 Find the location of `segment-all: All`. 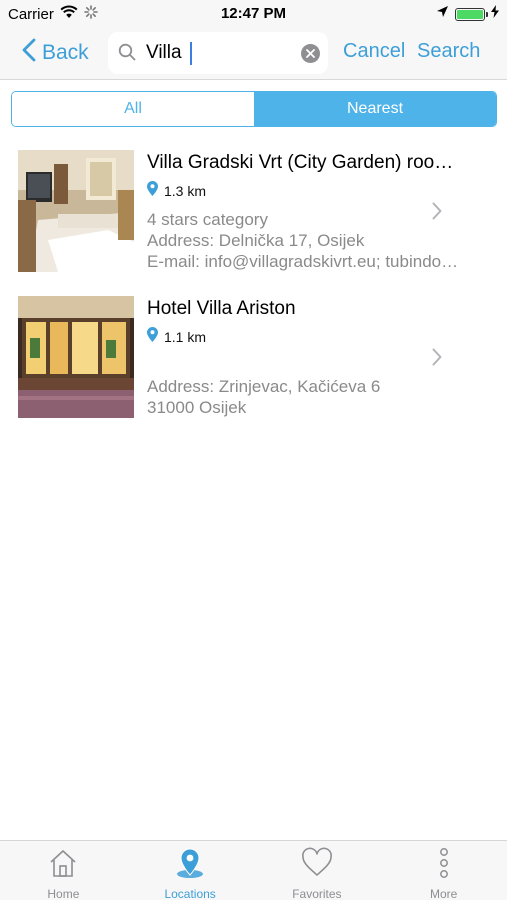

segment-all: All is located at coordinates (133, 109).